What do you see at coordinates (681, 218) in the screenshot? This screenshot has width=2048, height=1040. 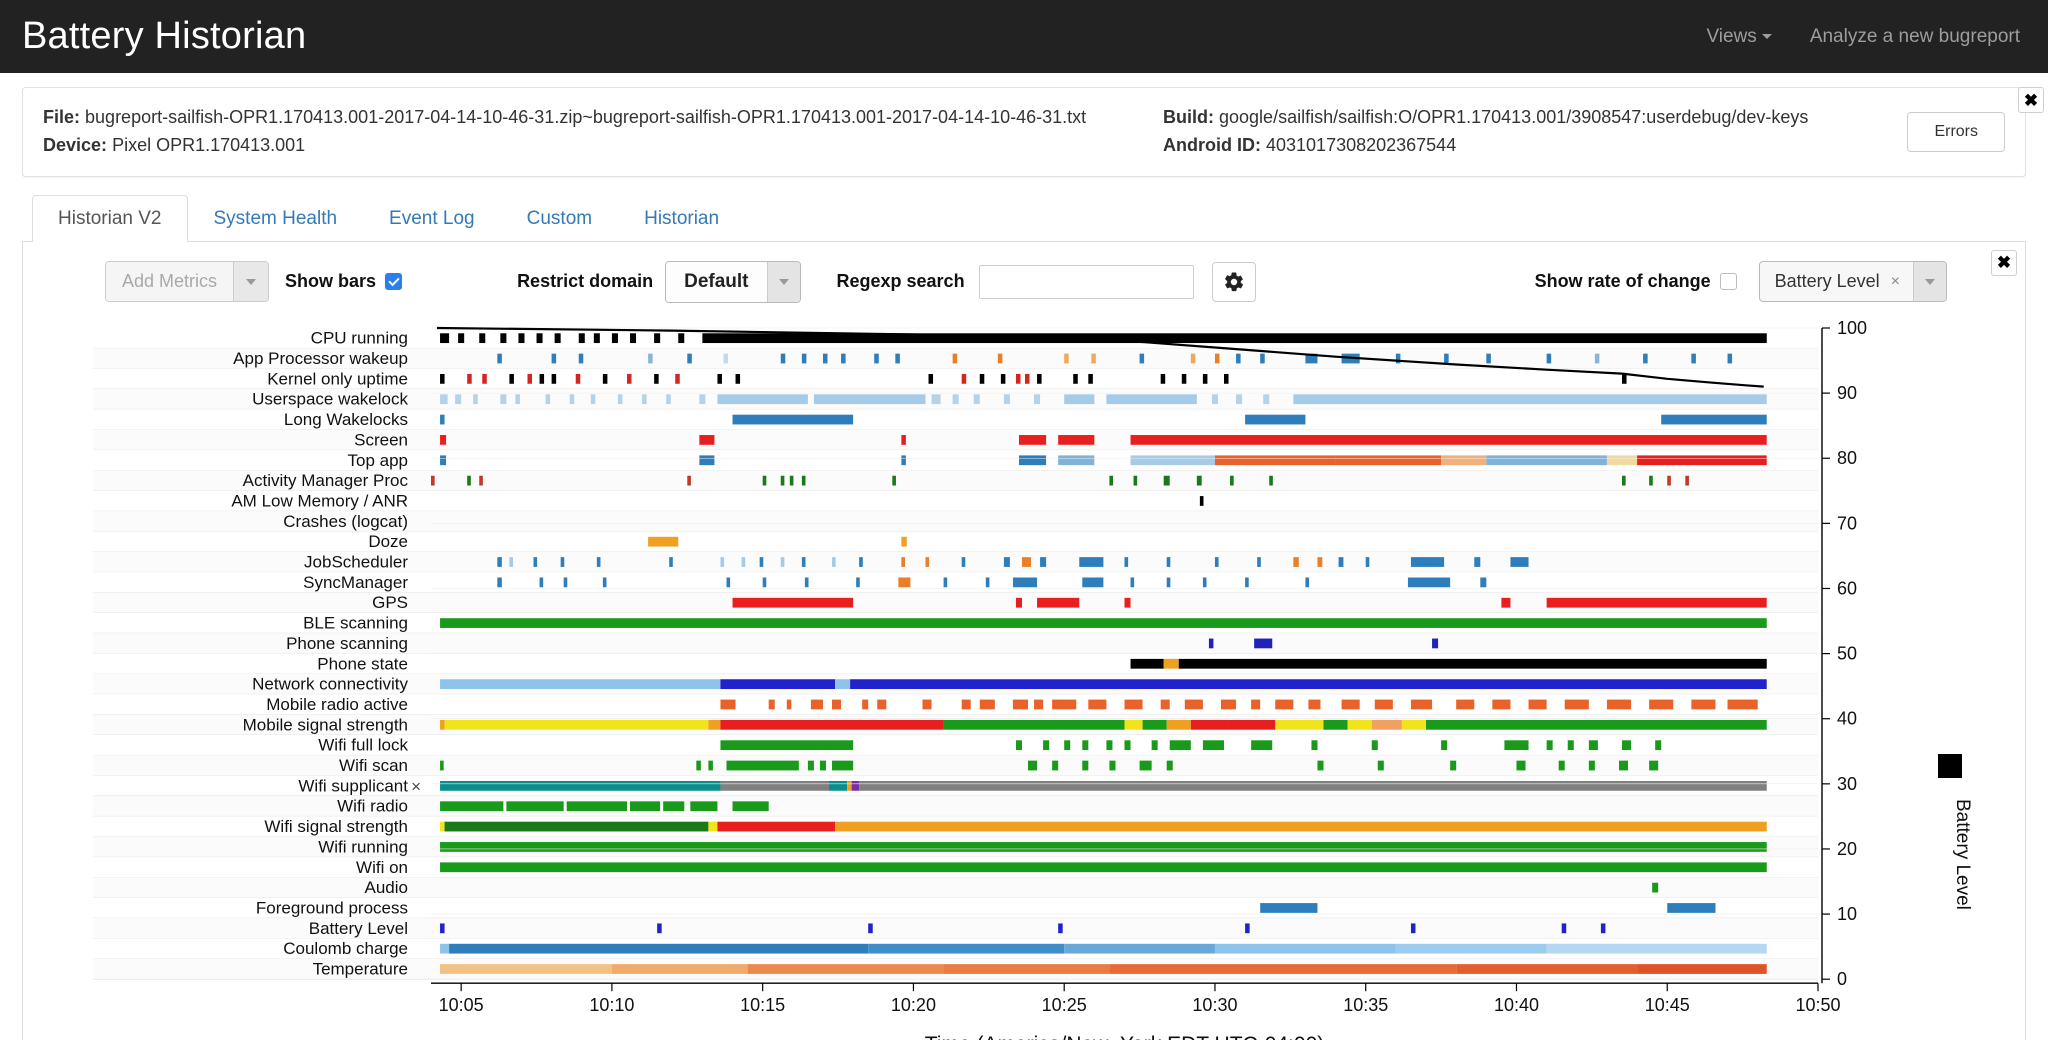 I see `tab-historian: Historian` at bounding box center [681, 218].